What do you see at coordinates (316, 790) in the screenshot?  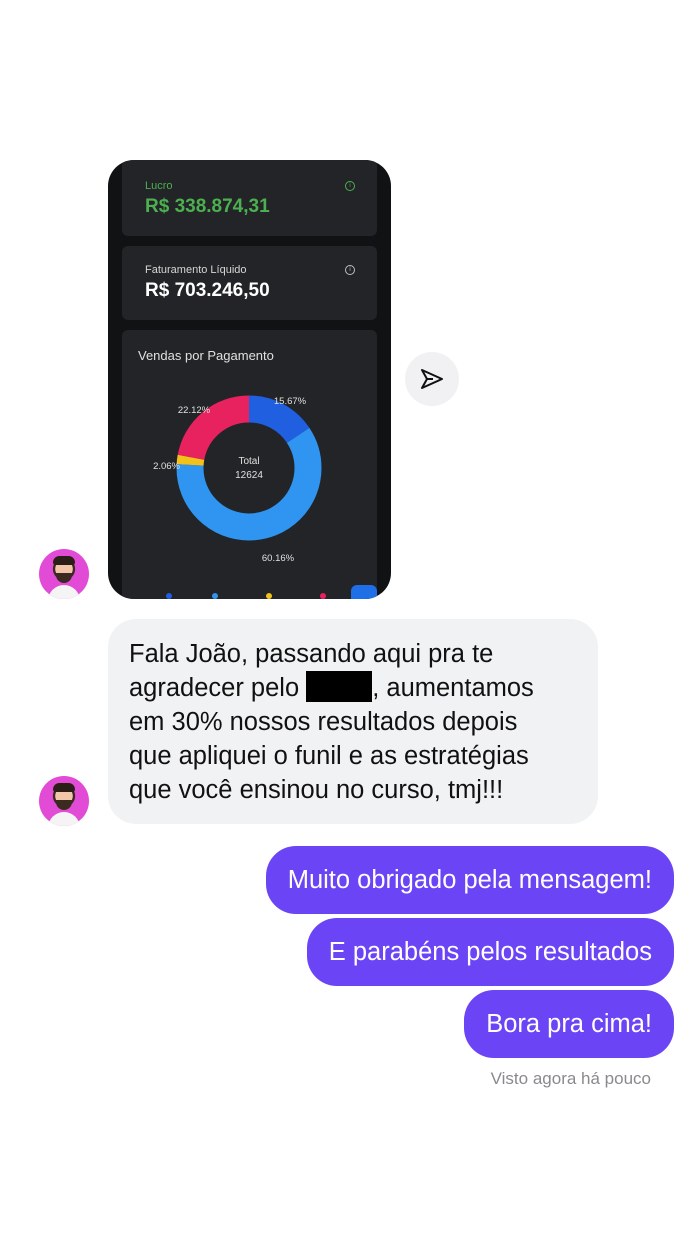 I see `message-line: que você ensinou no curso, tmj!!!` at bounding box center [316, 790].